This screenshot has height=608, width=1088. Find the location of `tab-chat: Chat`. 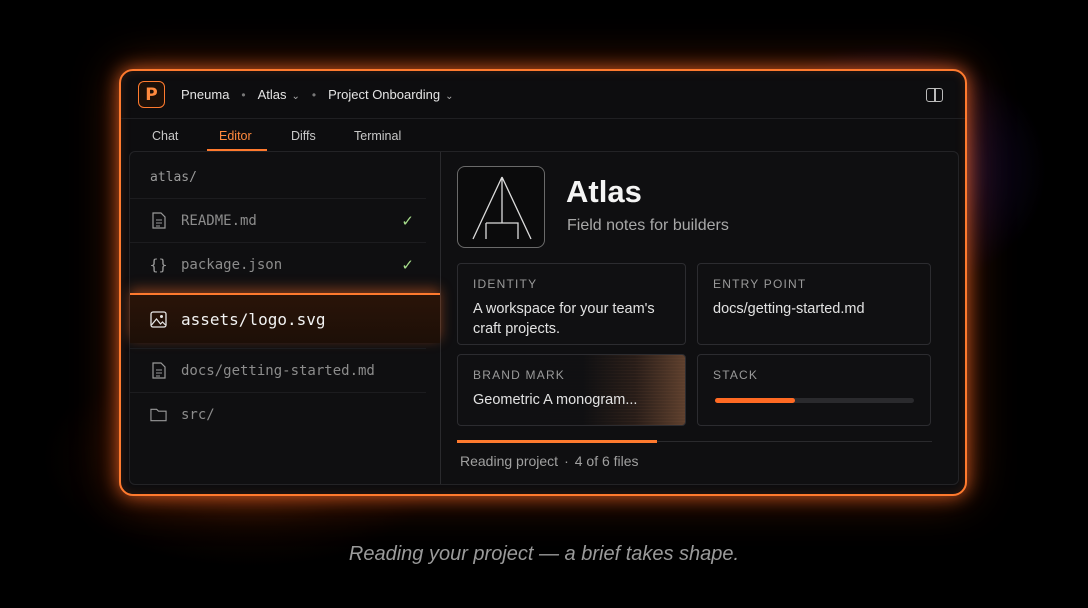

tab-chat: Chat is located at coordinates (165, 136).